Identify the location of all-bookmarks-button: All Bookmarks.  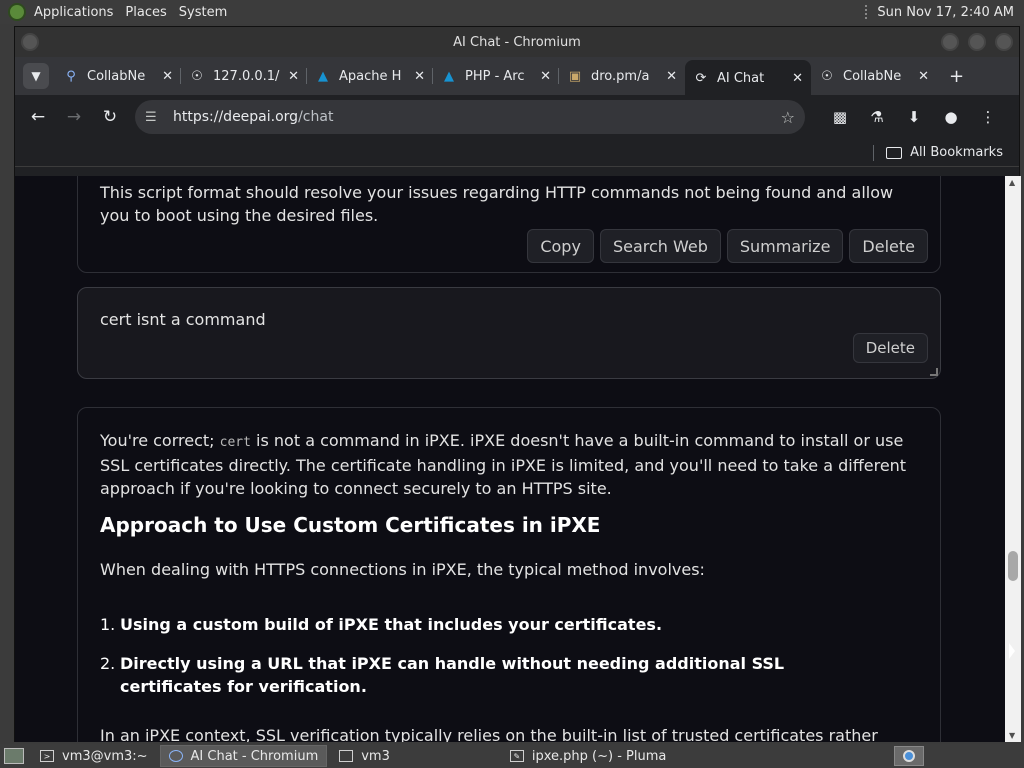
(956, 152).